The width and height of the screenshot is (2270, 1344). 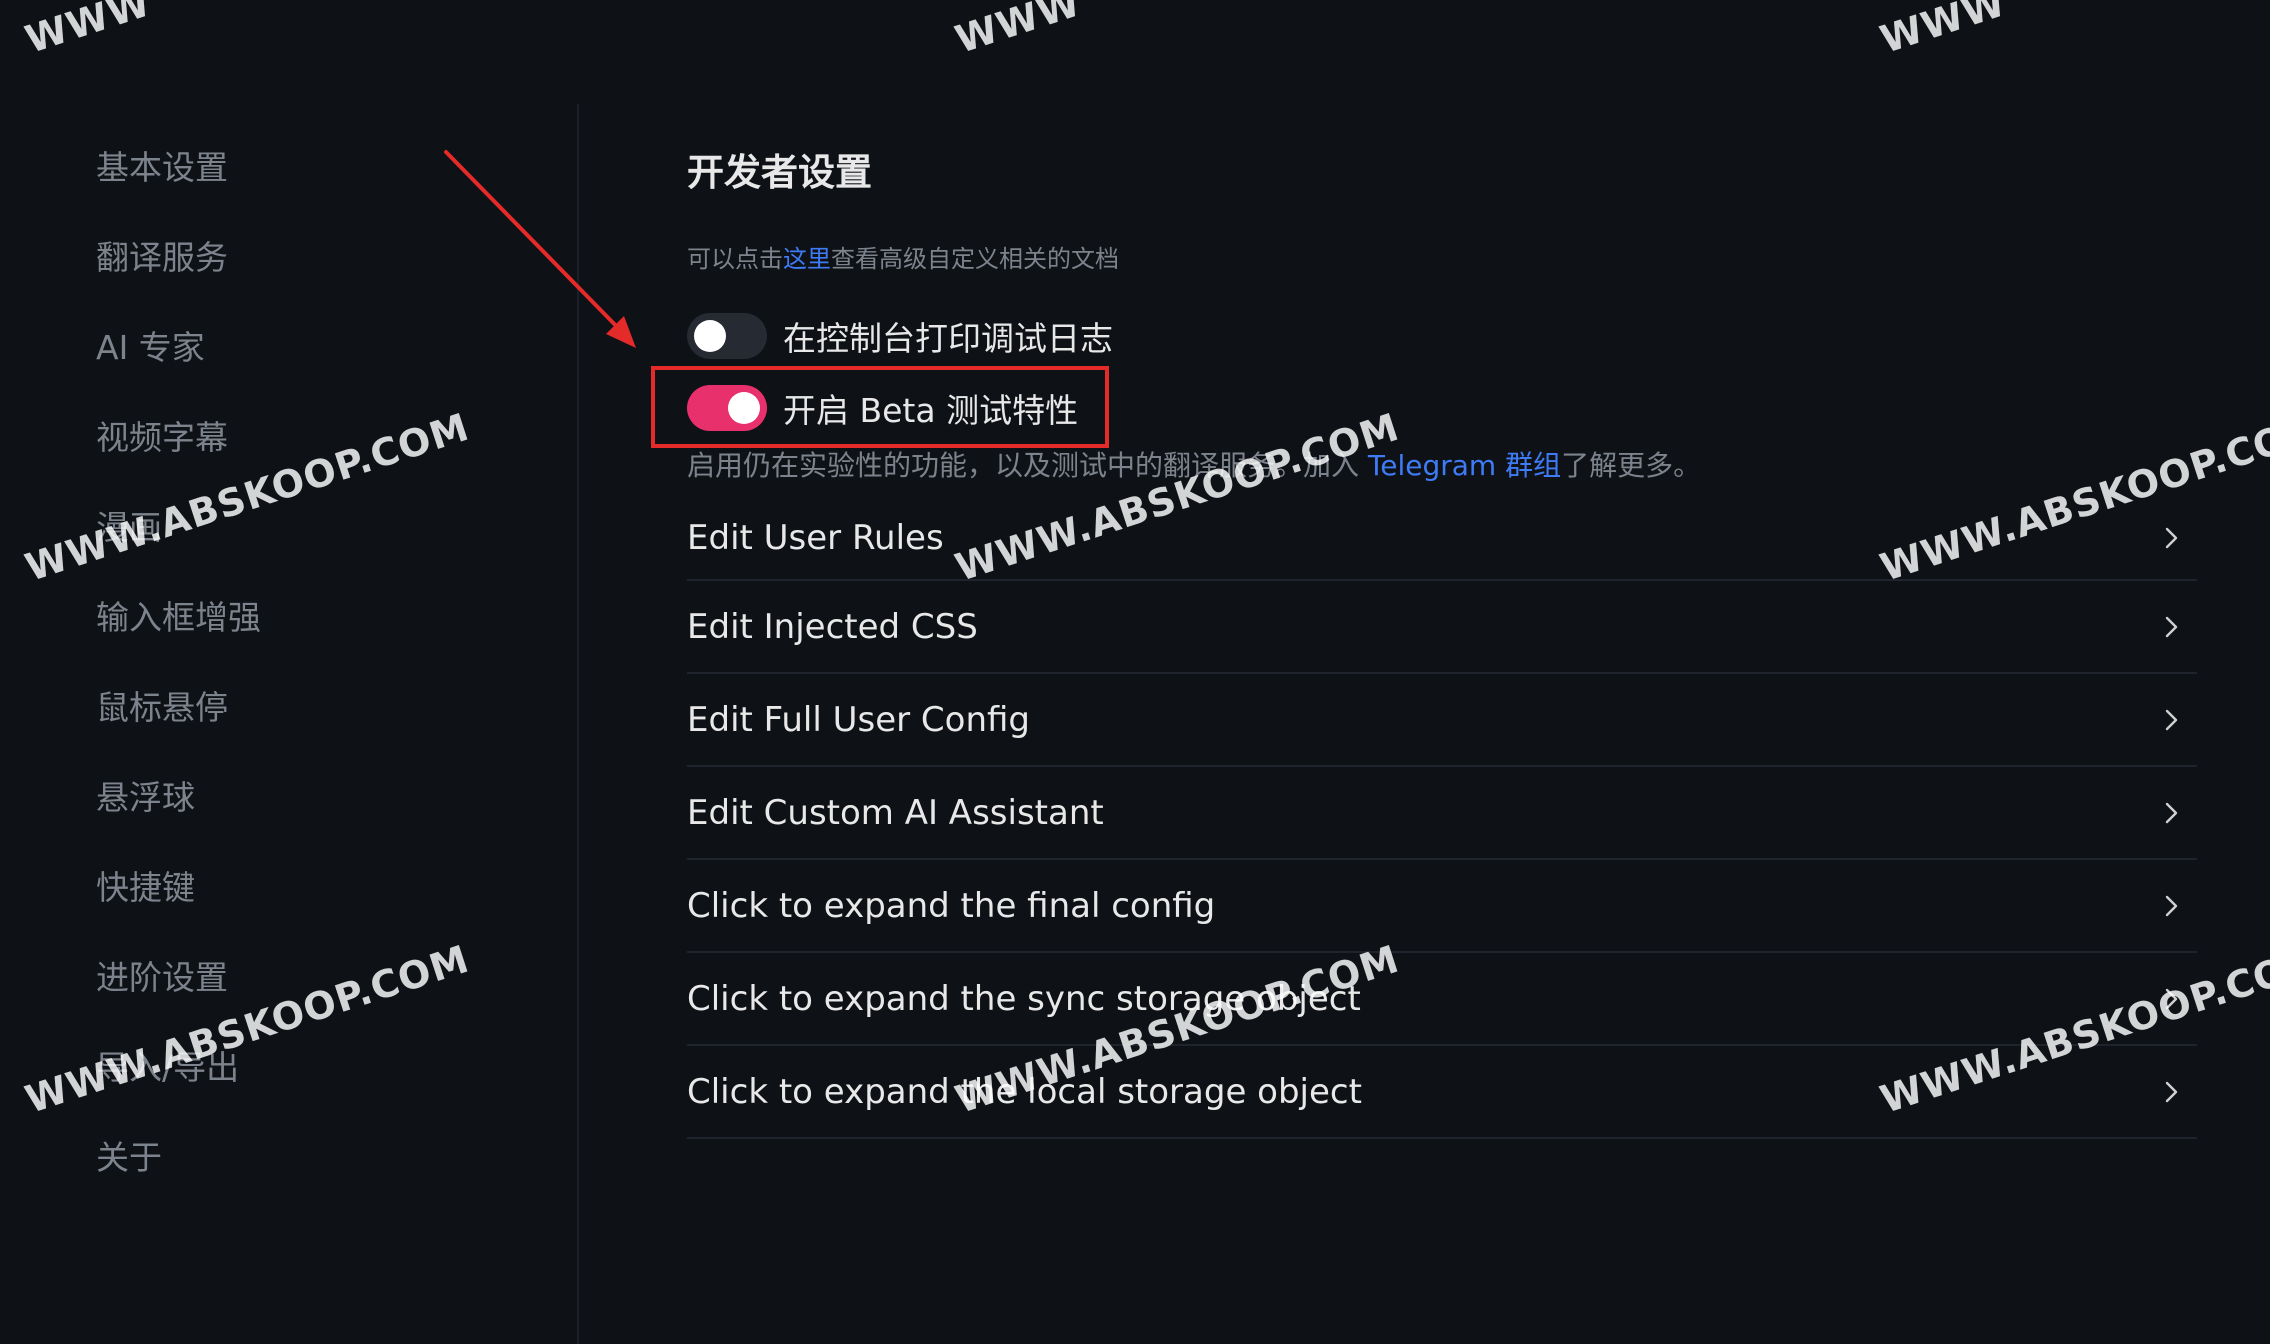 I want to click on sidebar-item-about: 关于, so click(x=178, y=1167).